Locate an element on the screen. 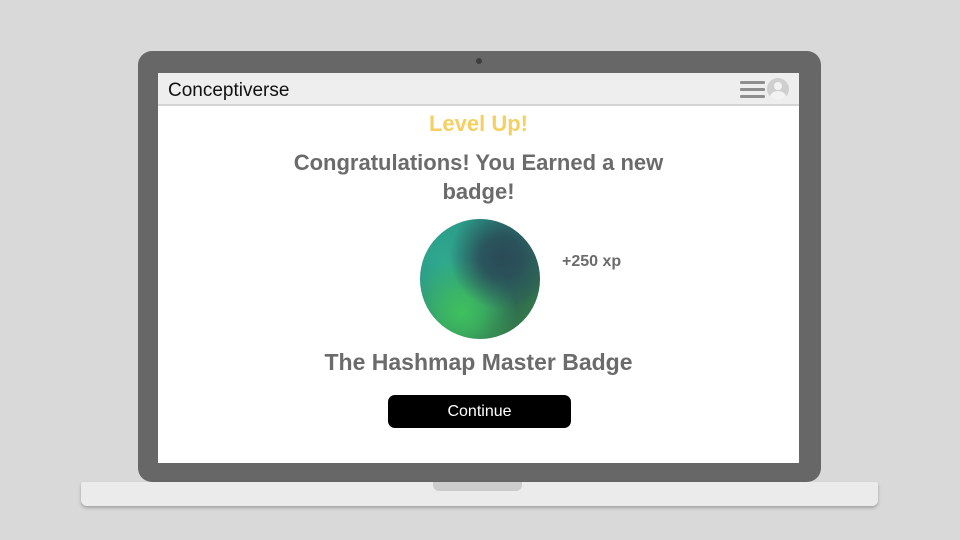 The width and height of the screenshot is (960, 540). continue-button: Continue is located at coordinates (479, 411).